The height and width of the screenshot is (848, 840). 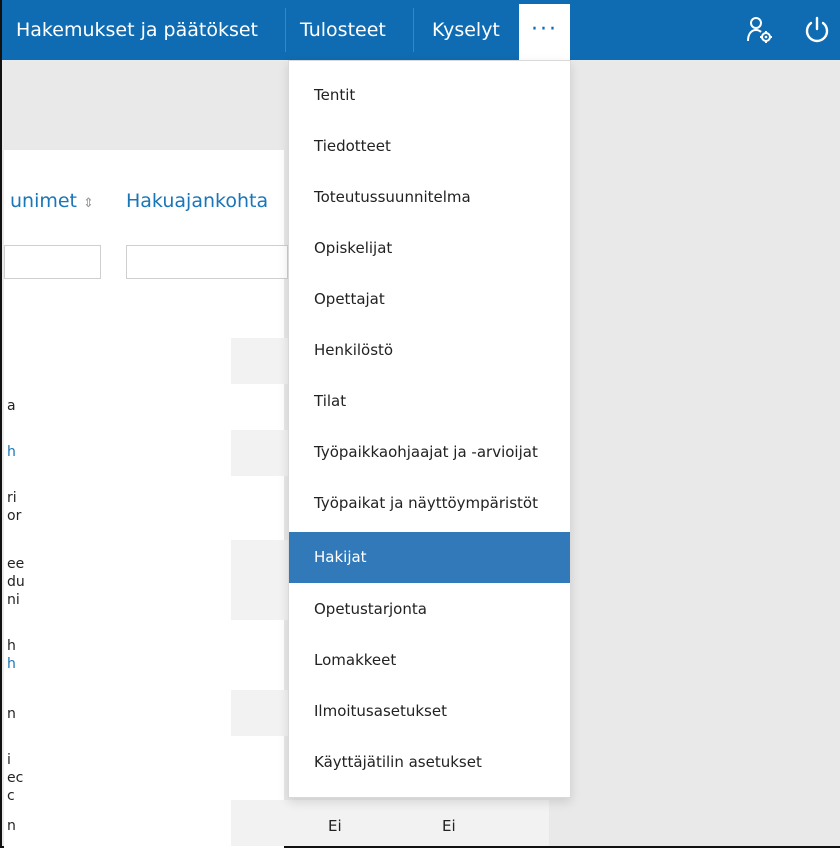 What do you see at coordinates (429, 503) in the screenshot?
I see `menu-item-tyopaikat: Työpaikat ja näyttöympäristöt` at bounding box center [429, 503].